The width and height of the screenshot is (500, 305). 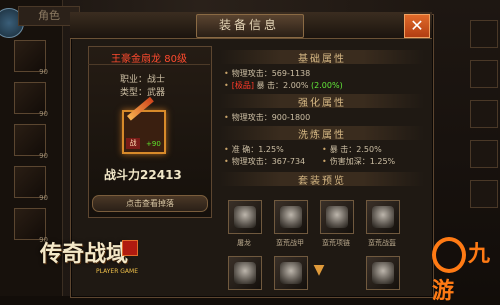 I want to click on set-item-label: 蛮荒项链, so click(x=336, y=243).